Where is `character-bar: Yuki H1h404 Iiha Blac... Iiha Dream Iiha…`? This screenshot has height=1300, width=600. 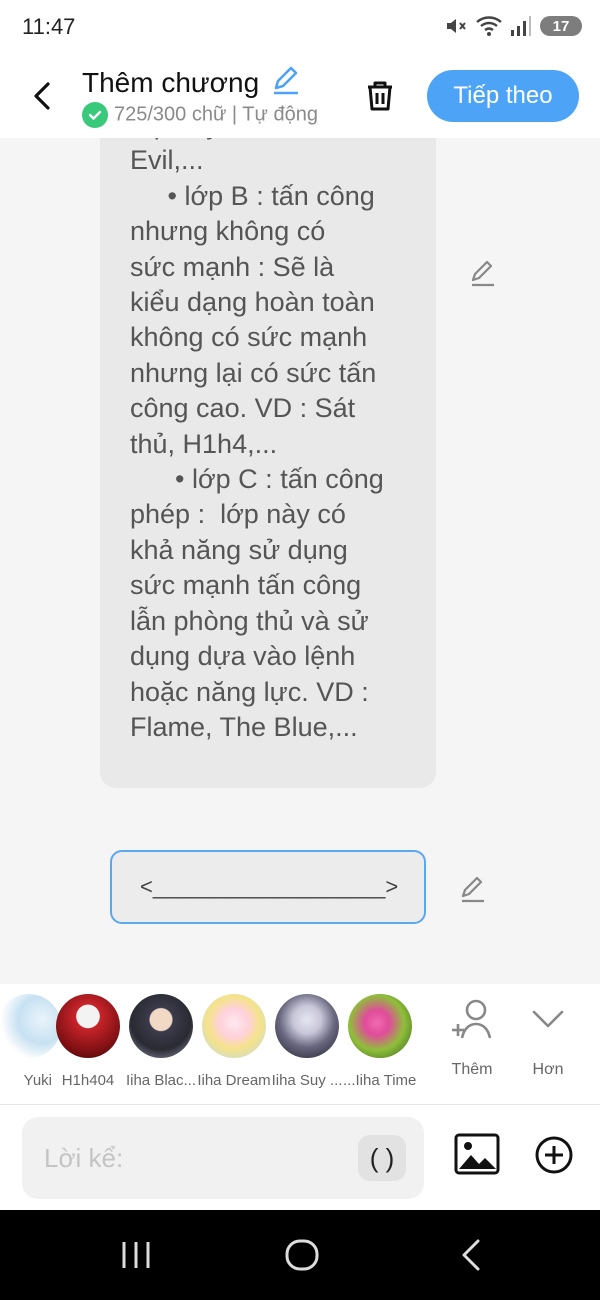
character-bar: Yuki H1h404 Iiha Blac... Iiha Dream Iiha… is located at coordinates (300, 1044).